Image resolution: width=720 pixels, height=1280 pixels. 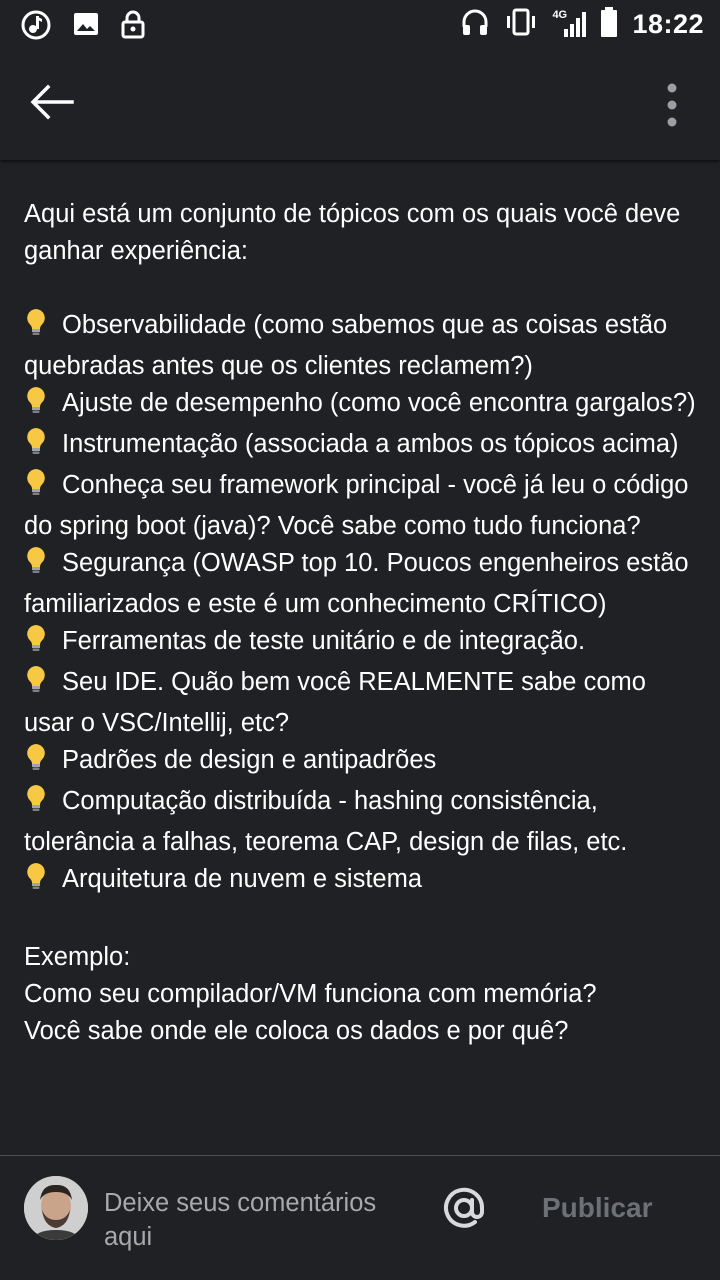 I want to click on lock-icon, so click(x=133, y=26).